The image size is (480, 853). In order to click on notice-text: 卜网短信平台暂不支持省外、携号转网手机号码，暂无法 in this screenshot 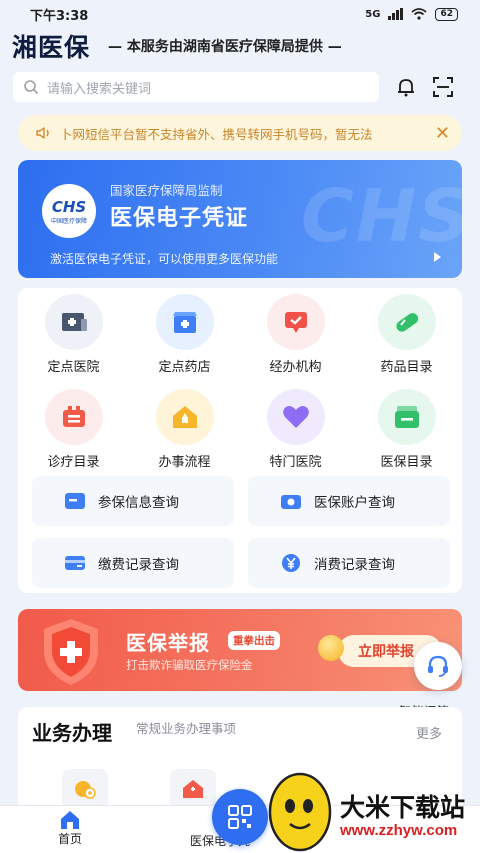, I will do `click(216, 134)`.